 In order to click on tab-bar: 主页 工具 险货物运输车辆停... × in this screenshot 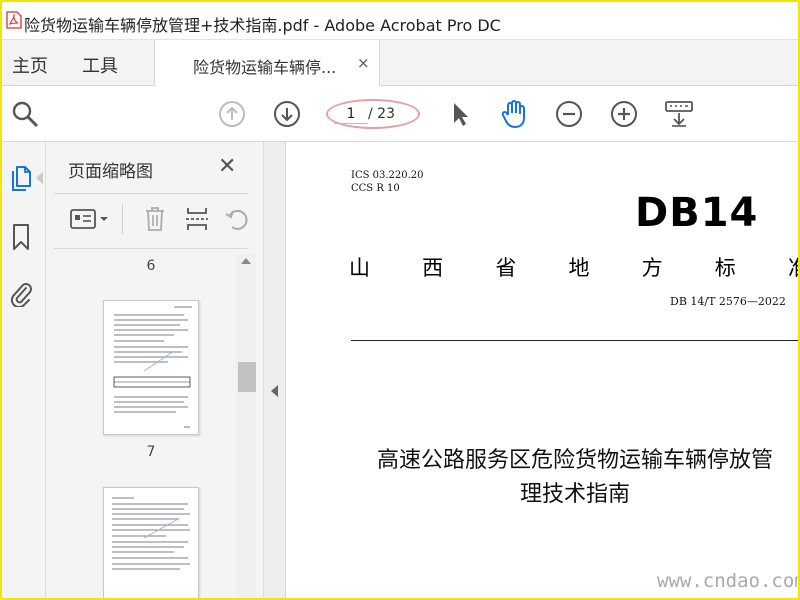, I will do `click(400, 63)`.